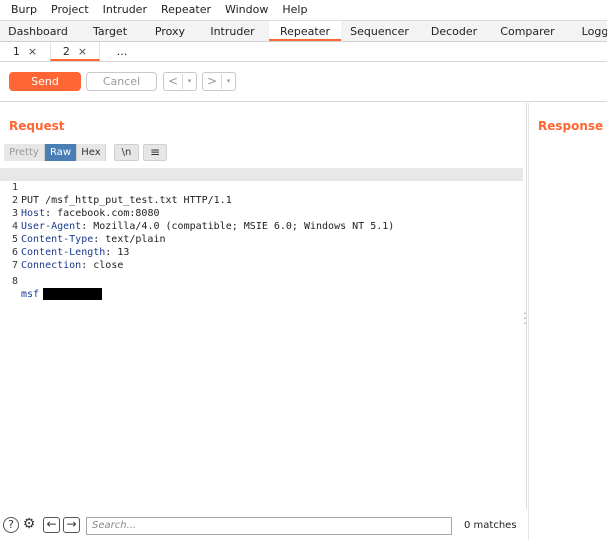 The image size is (607, 540). Describe the element at coordinates (294, 10) in the screenshot. I see `menu-help: Help` at that location.